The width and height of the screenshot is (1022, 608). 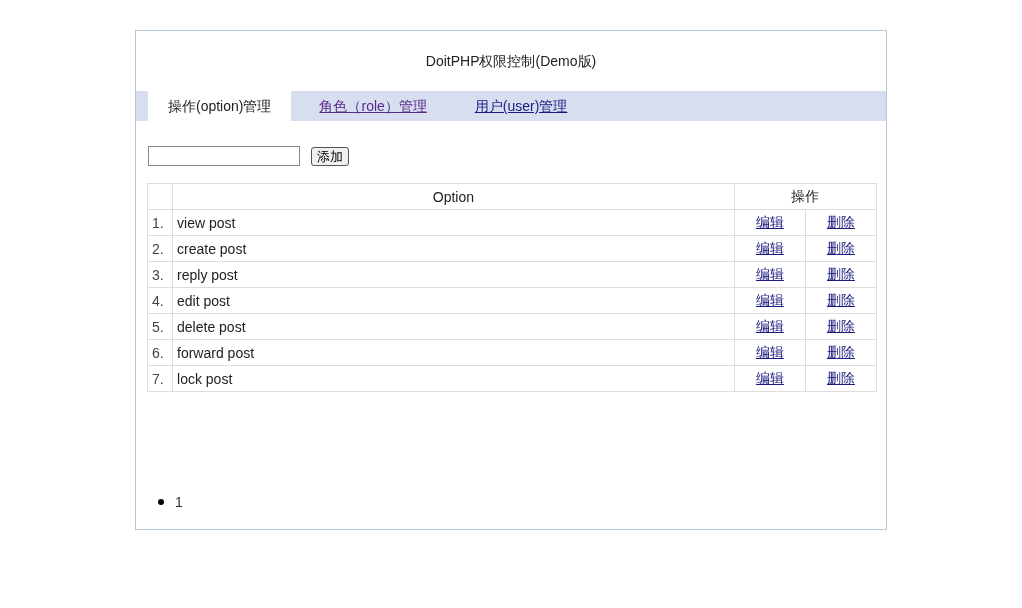 I want to click on table-cell: view post, so click(x=453, y=222).